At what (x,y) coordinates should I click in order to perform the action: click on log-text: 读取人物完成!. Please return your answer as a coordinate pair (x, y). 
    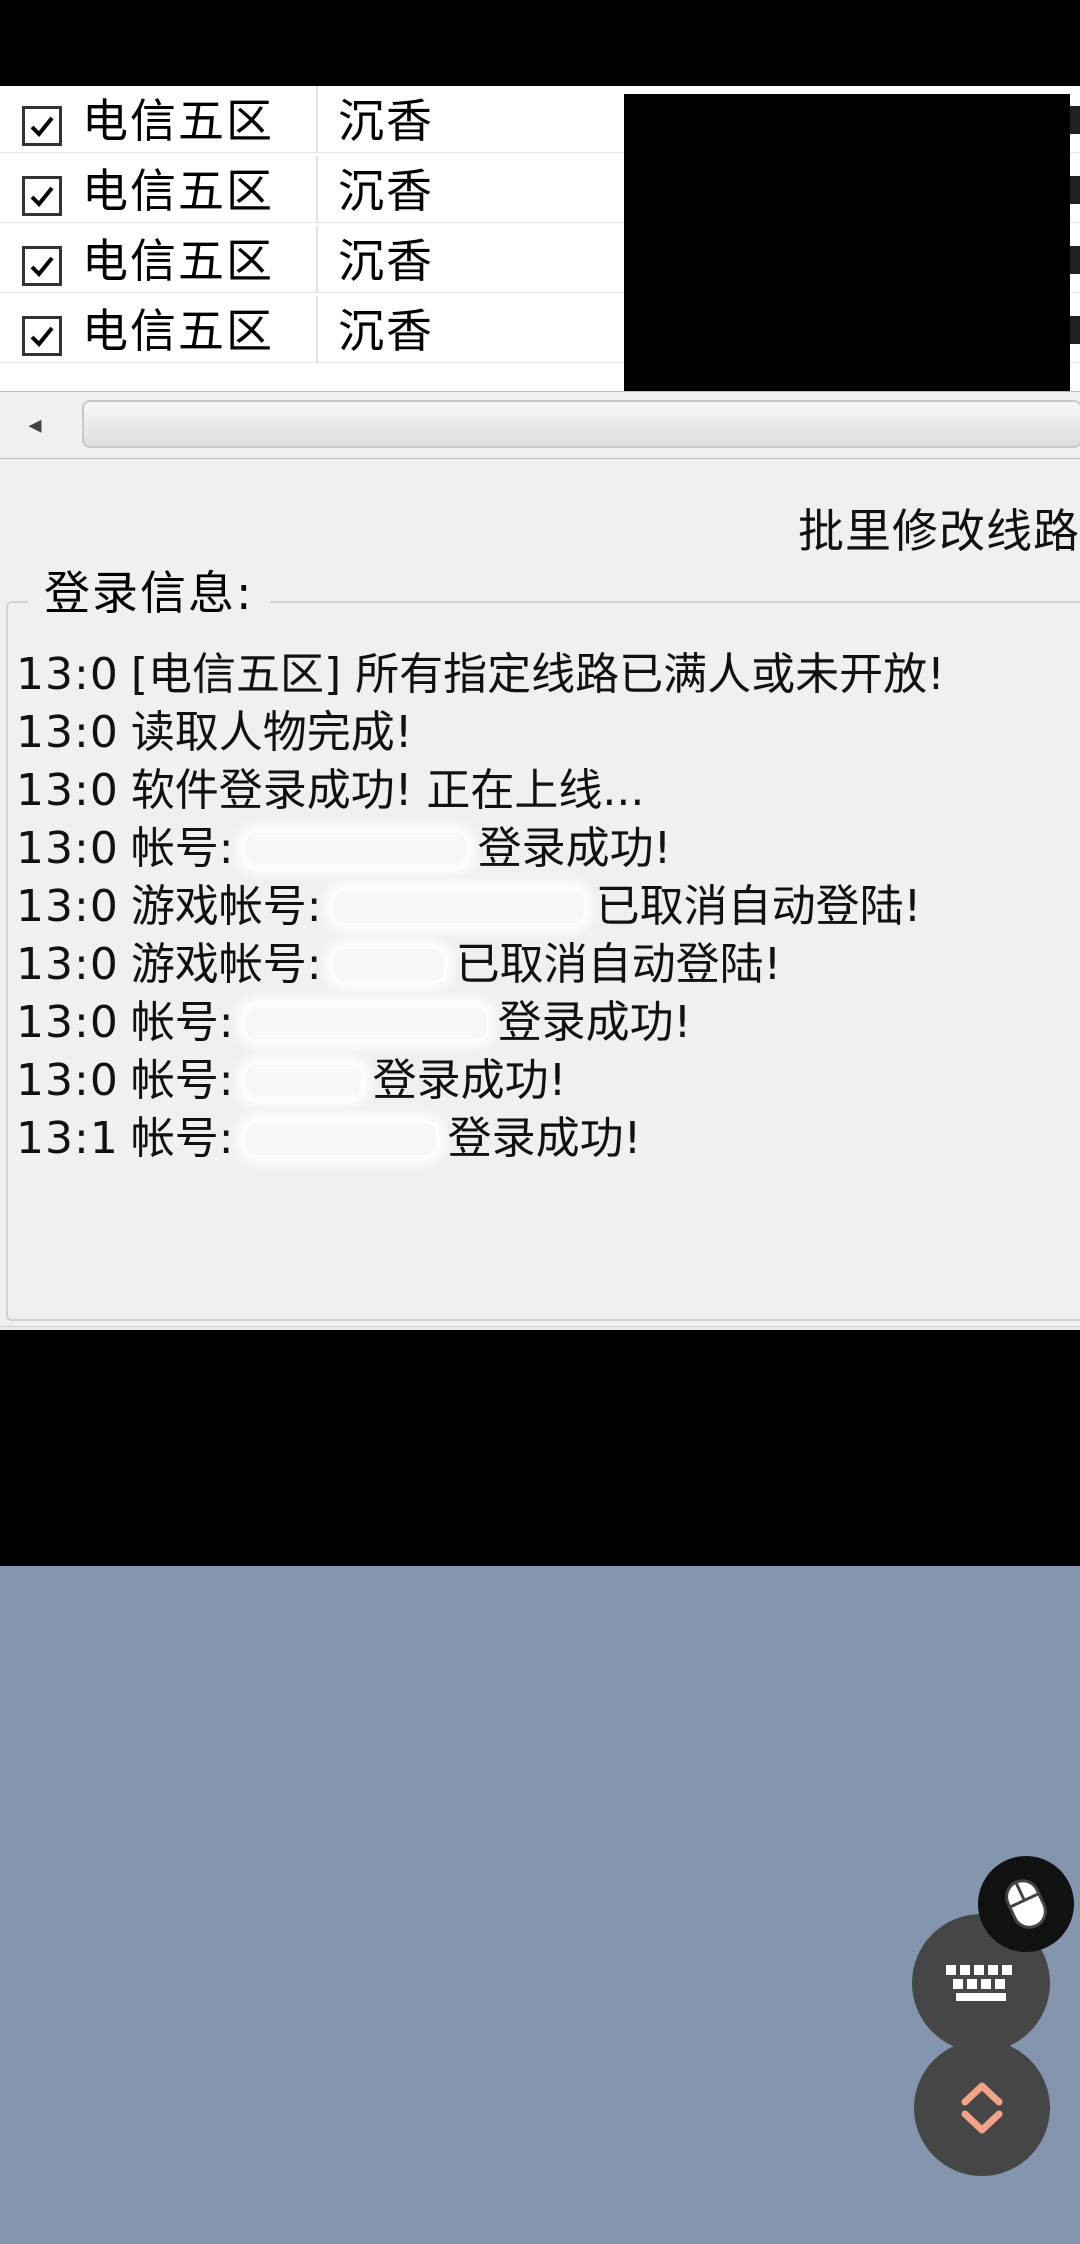
    Looking at the image, I should click on (271, 732).